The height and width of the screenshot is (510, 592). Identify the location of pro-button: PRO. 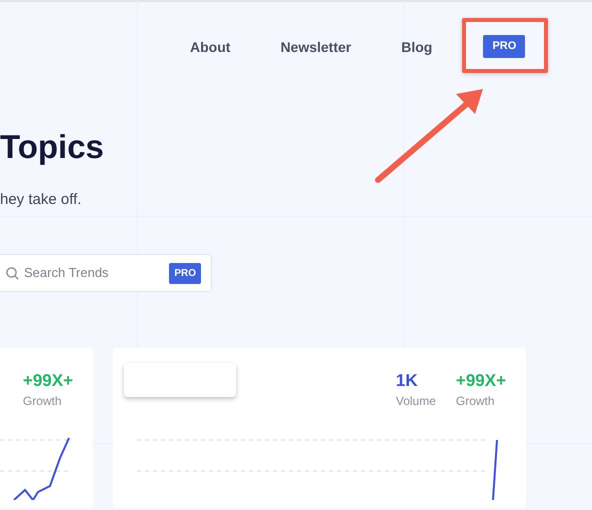
(504, 46).